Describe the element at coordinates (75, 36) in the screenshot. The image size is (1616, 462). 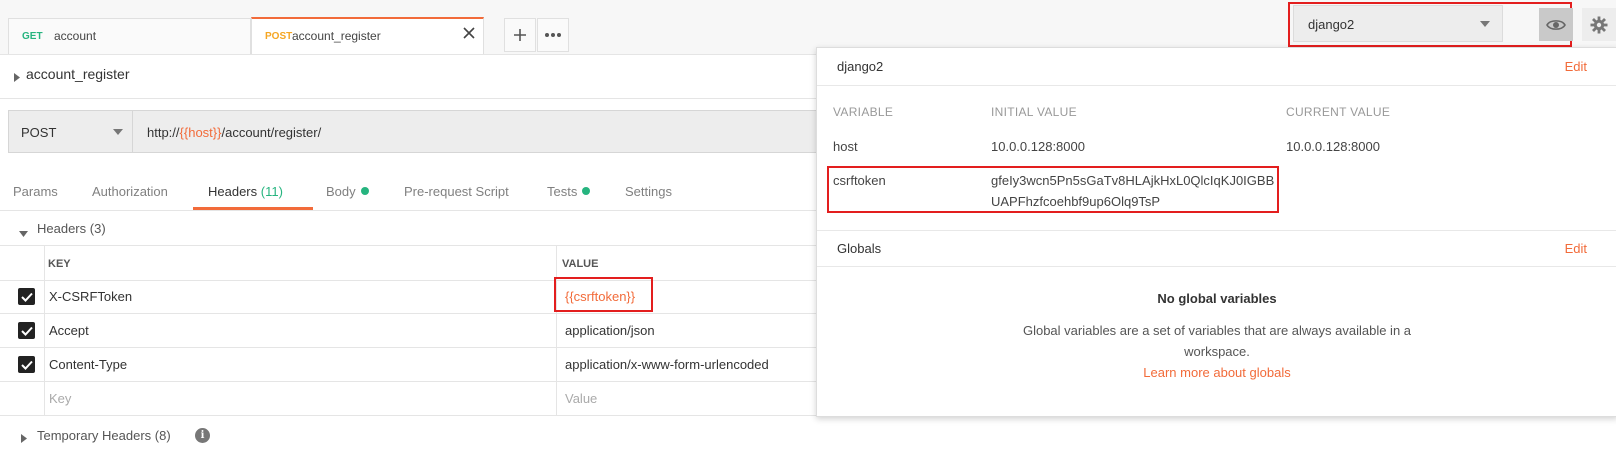
I see `tab-label: account` at that location.